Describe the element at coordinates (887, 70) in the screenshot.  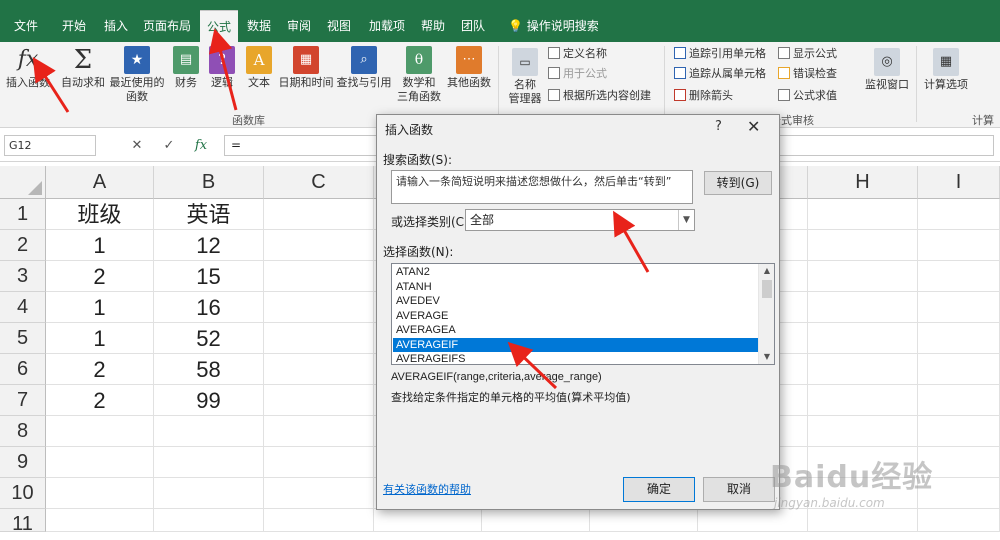
I see `watch-window-button: ◎ 监视窗口` at that location.